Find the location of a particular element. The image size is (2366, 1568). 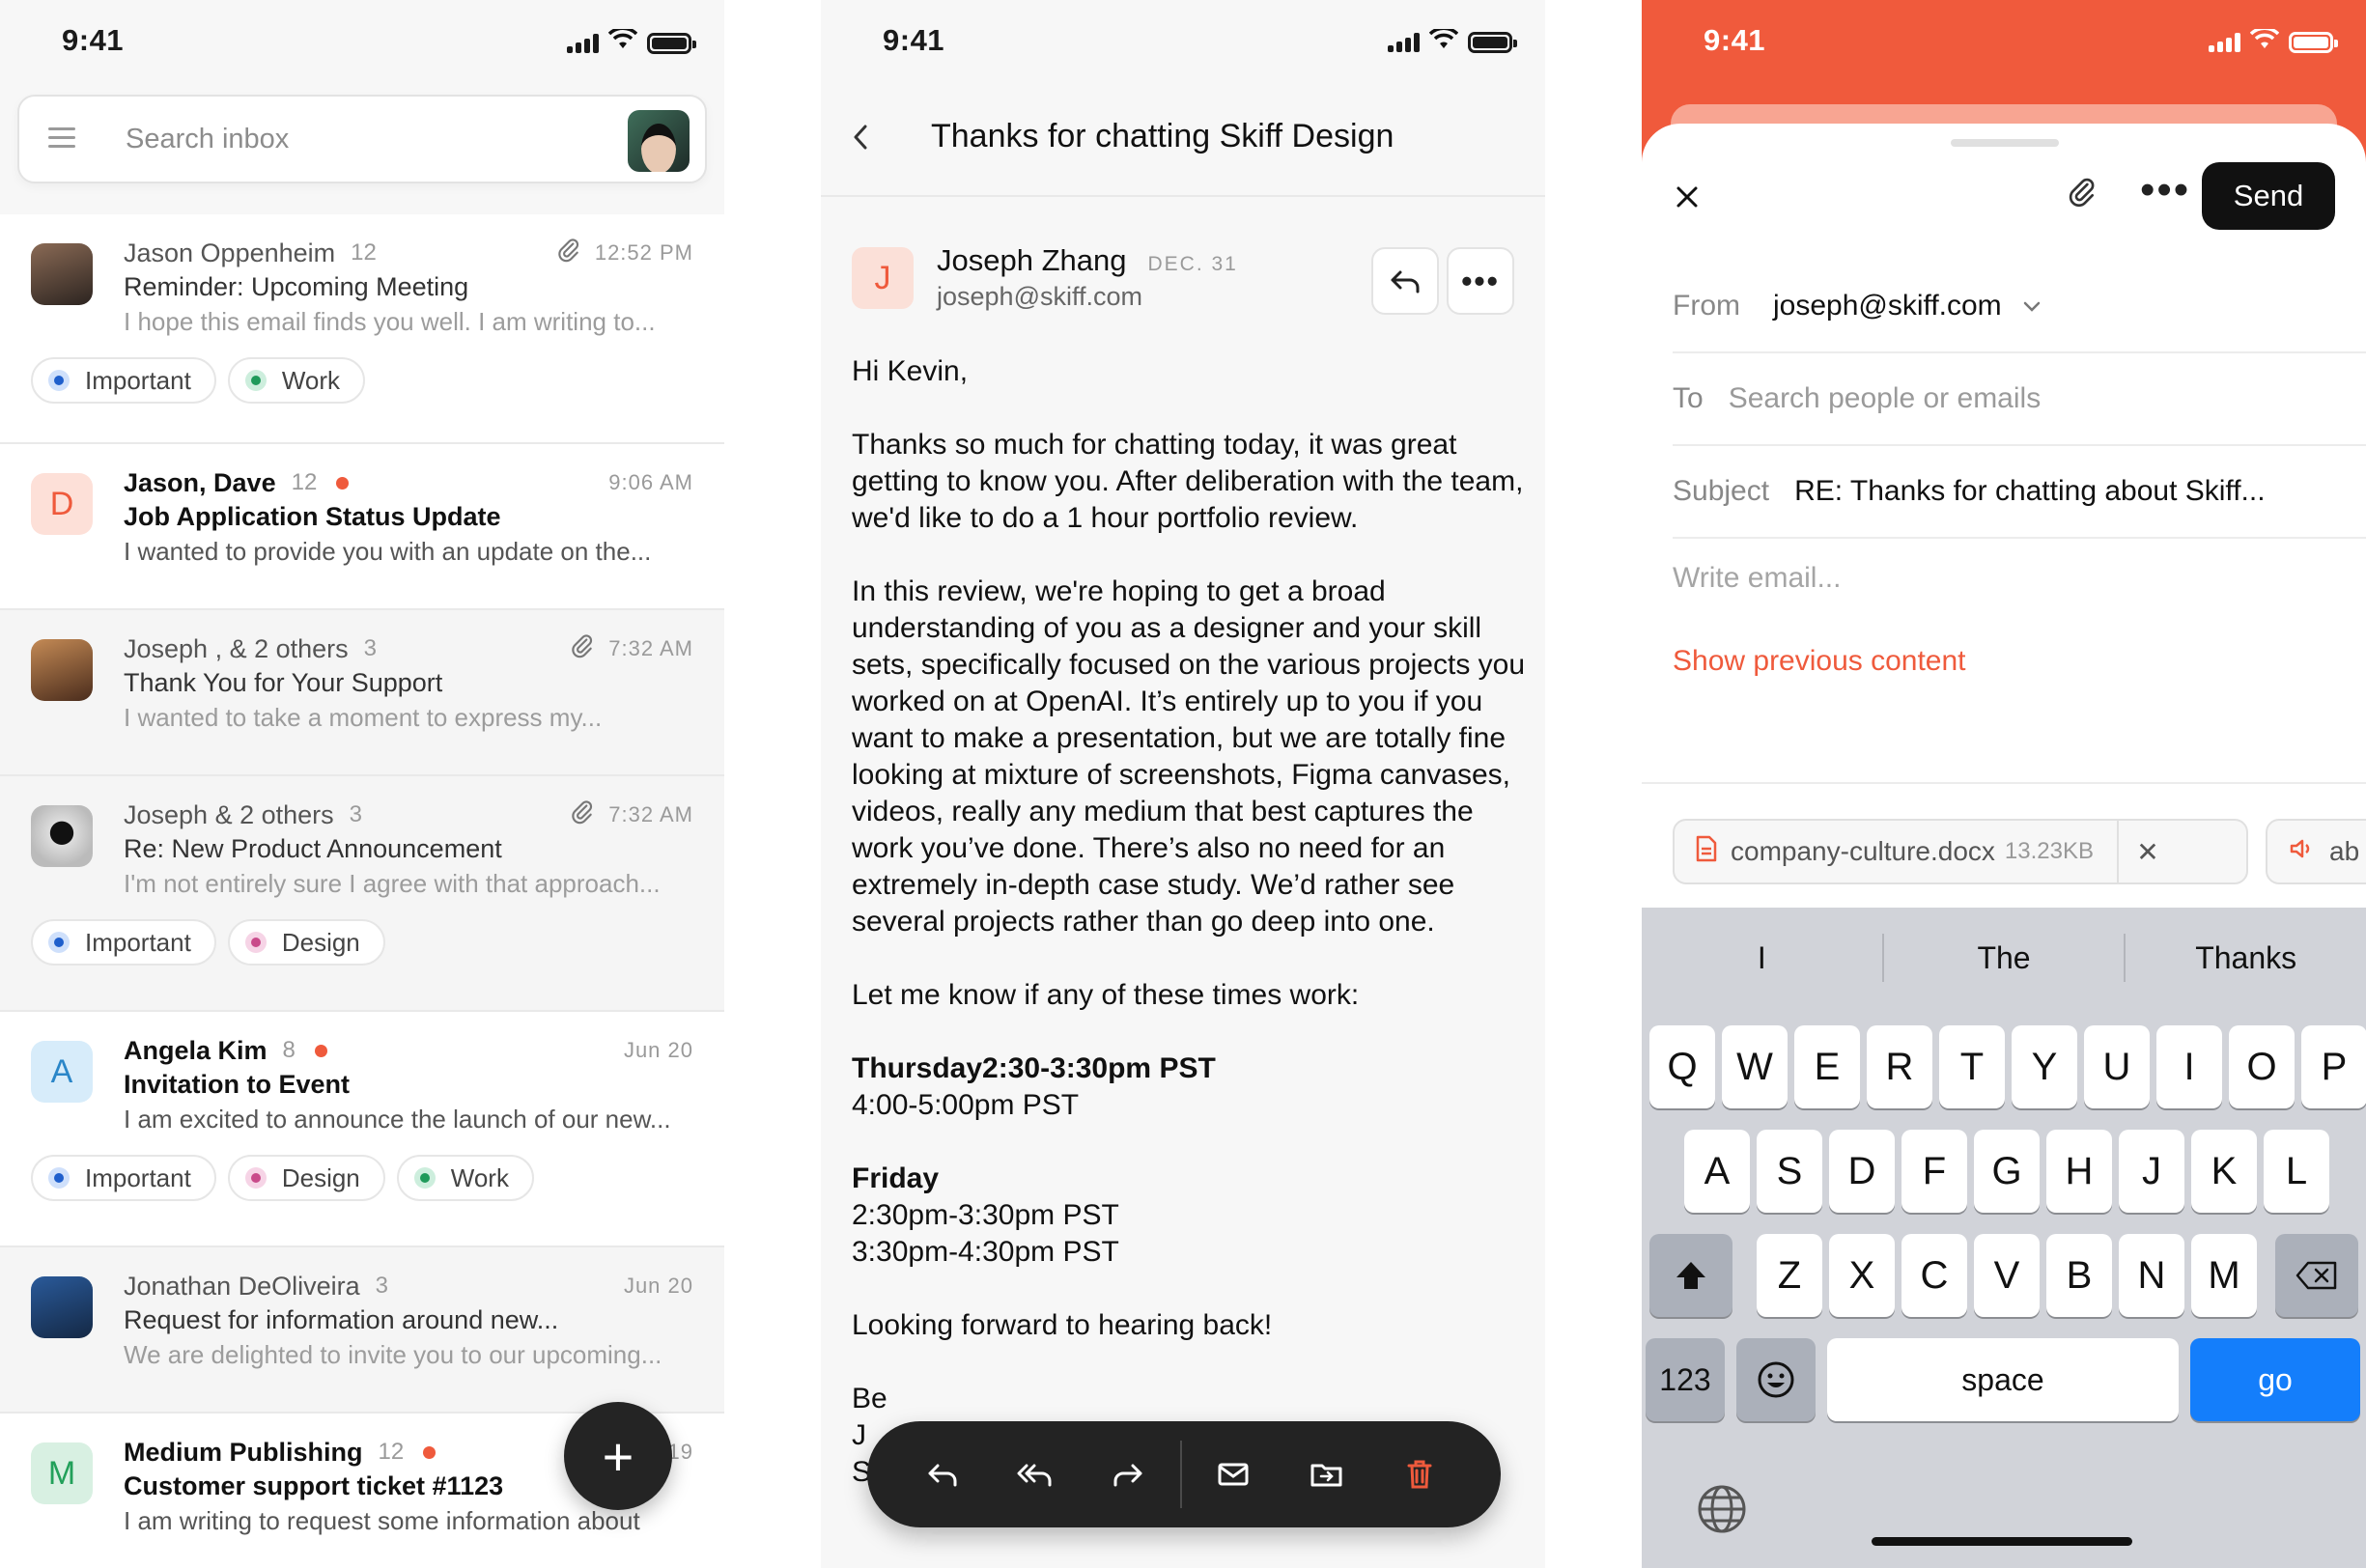

key: O is located at coordinates (2262, 1066).